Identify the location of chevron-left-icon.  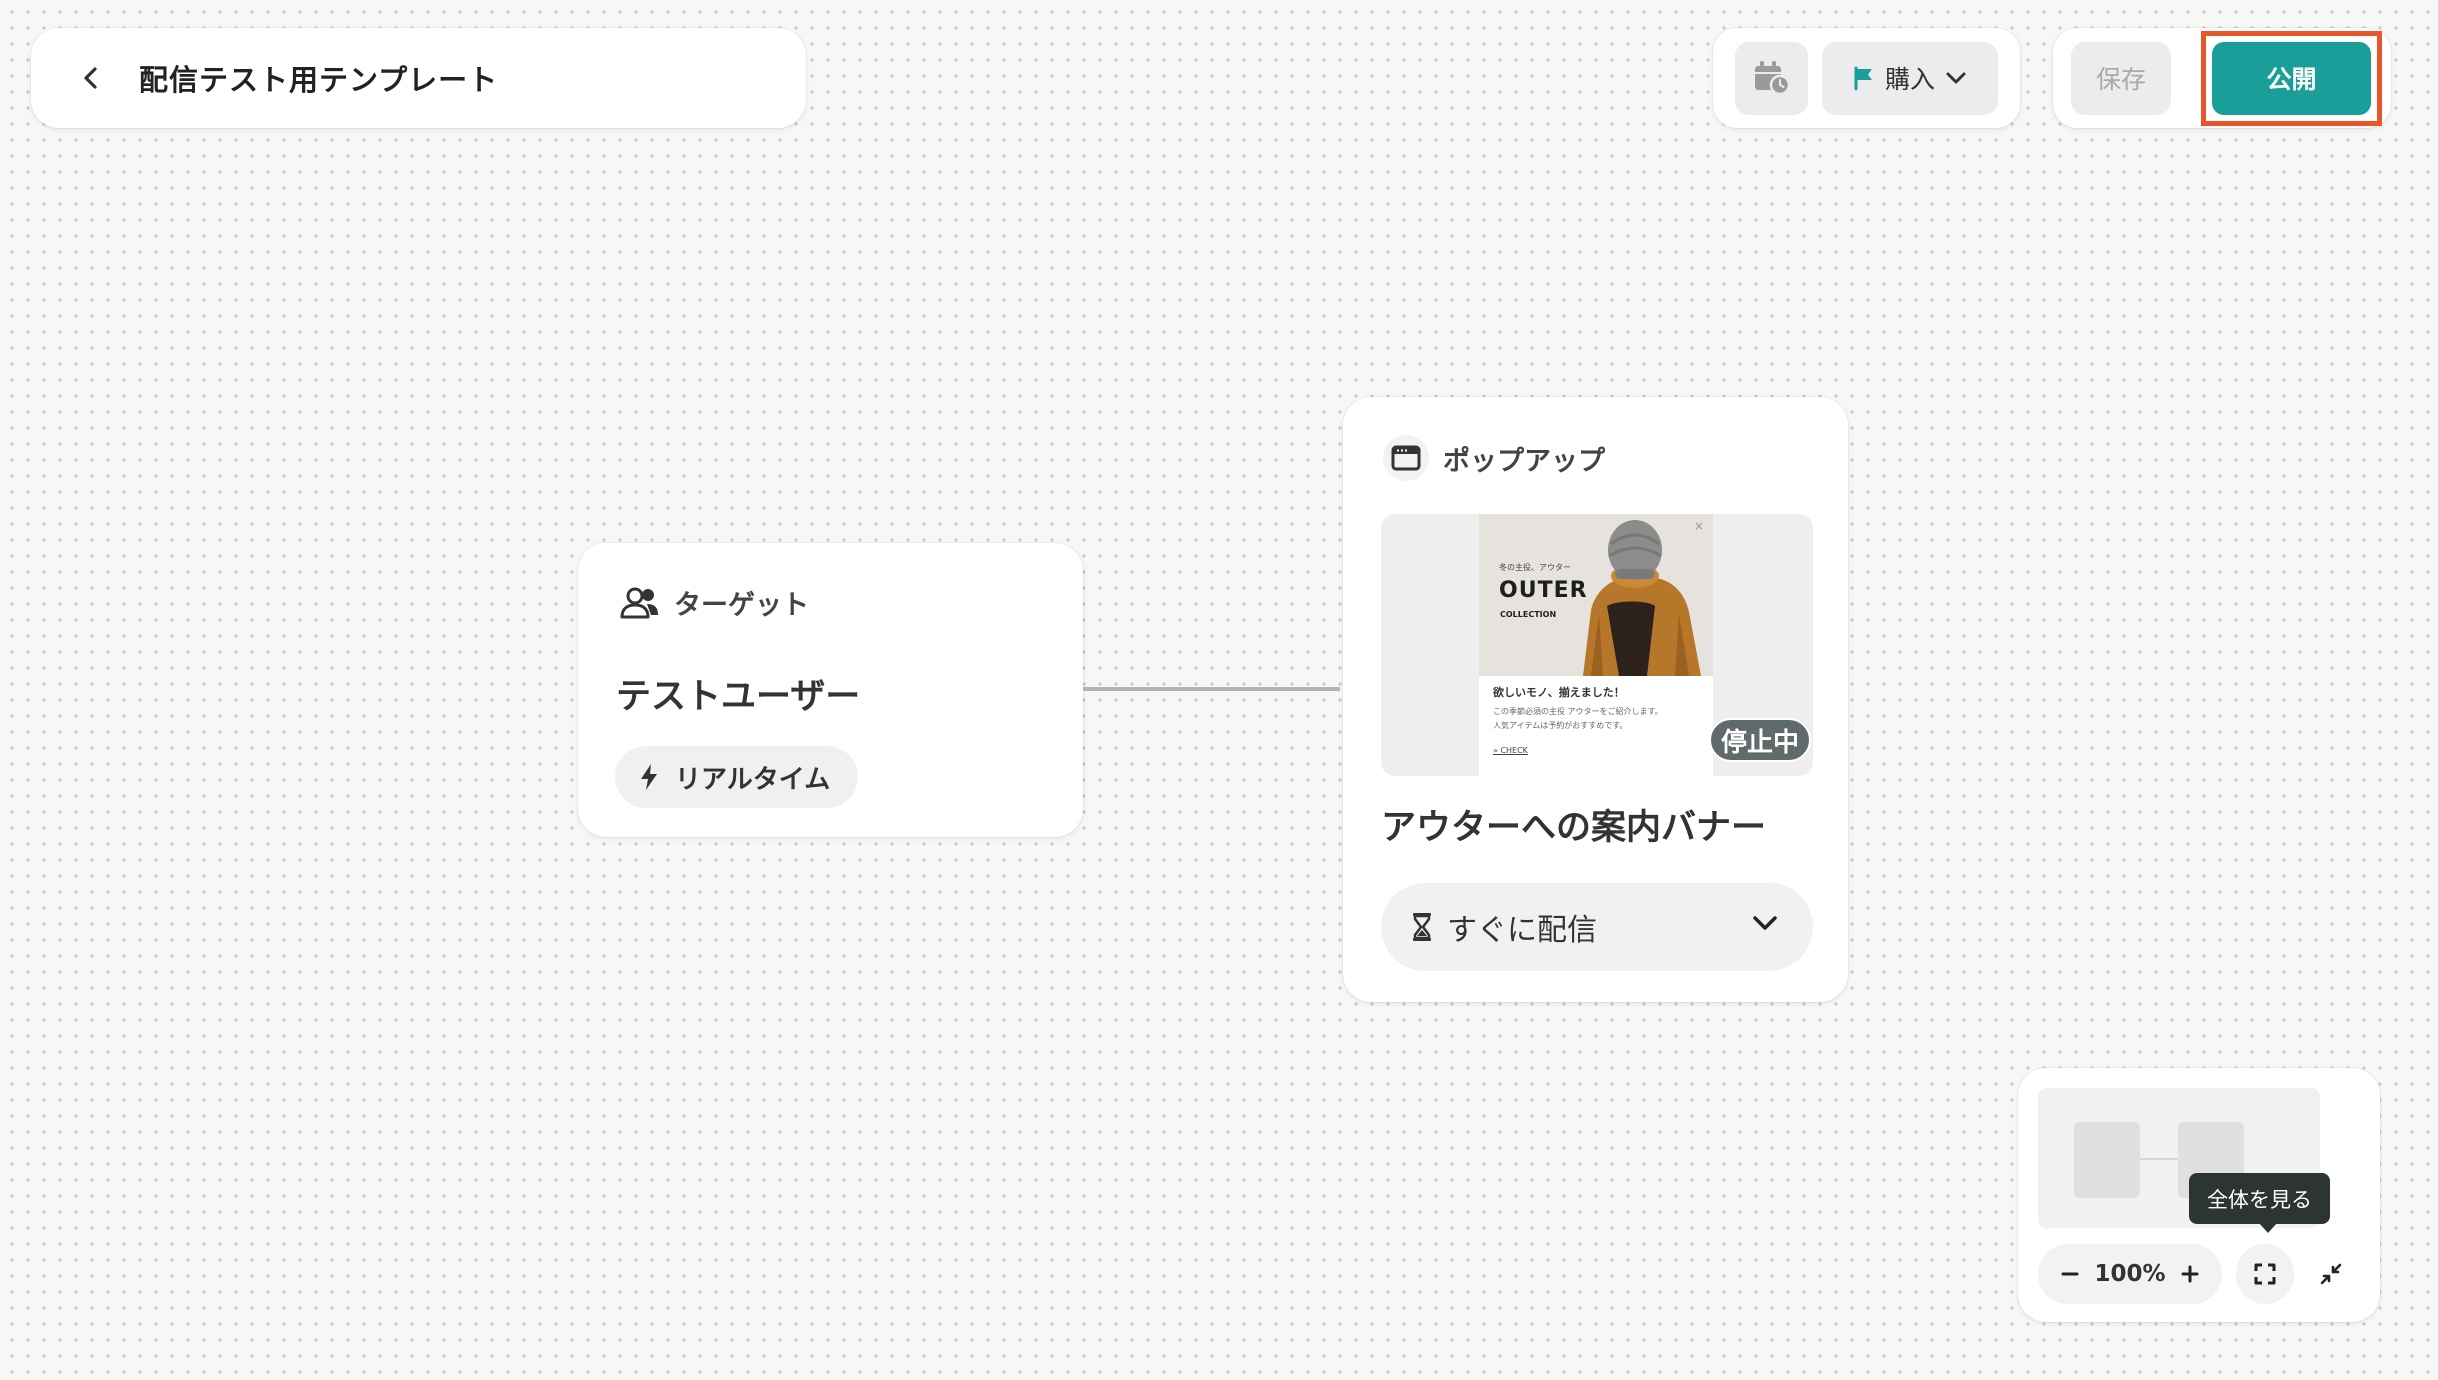
(90, 78).